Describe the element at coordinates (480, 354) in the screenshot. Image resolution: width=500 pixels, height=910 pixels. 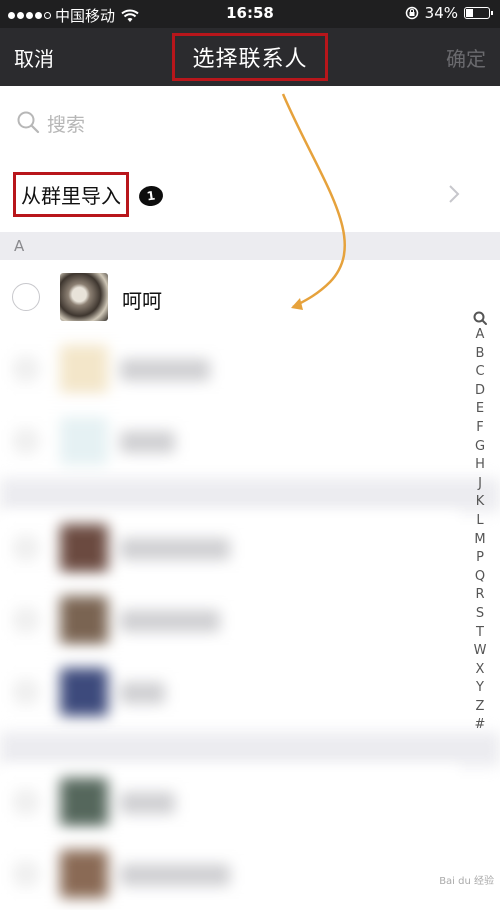
I see `index-letter: B` at that location.